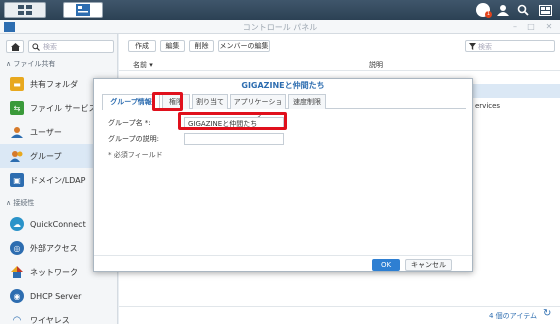 The image size is (560, 324). Describe the element at coordinates (201, 46) in the screenshot. I see `delete-button: 削除` at that location.